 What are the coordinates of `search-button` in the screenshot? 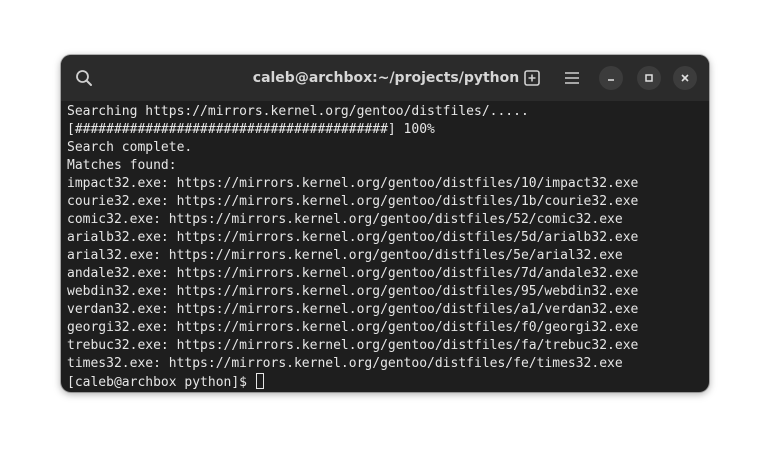 It's located at (84, 78).